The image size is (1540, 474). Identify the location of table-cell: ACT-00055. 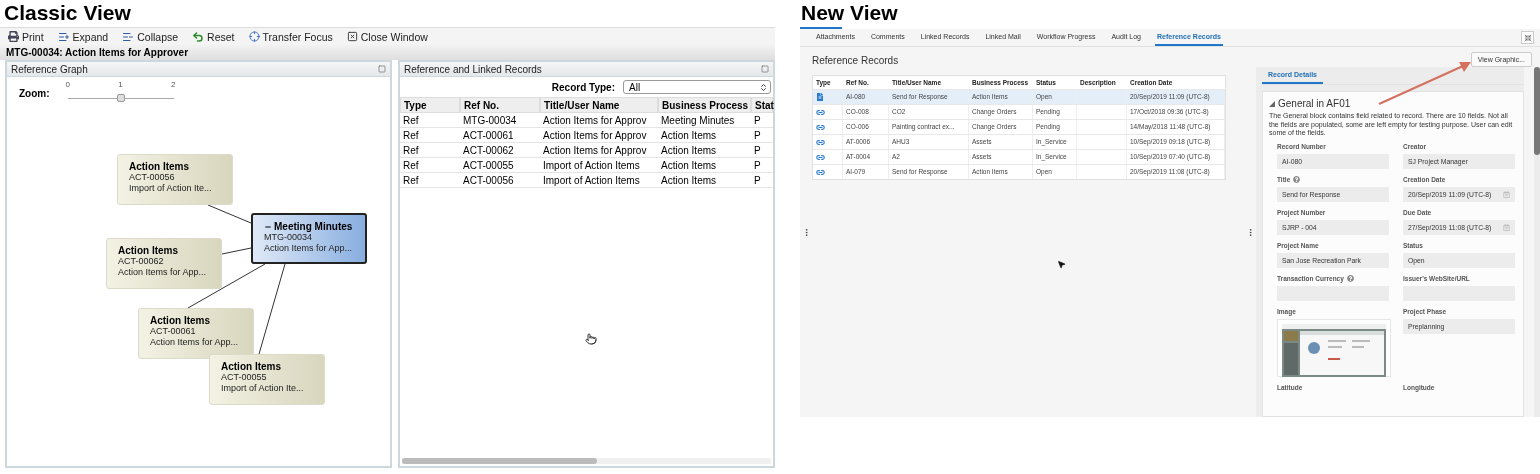
(500, 165).